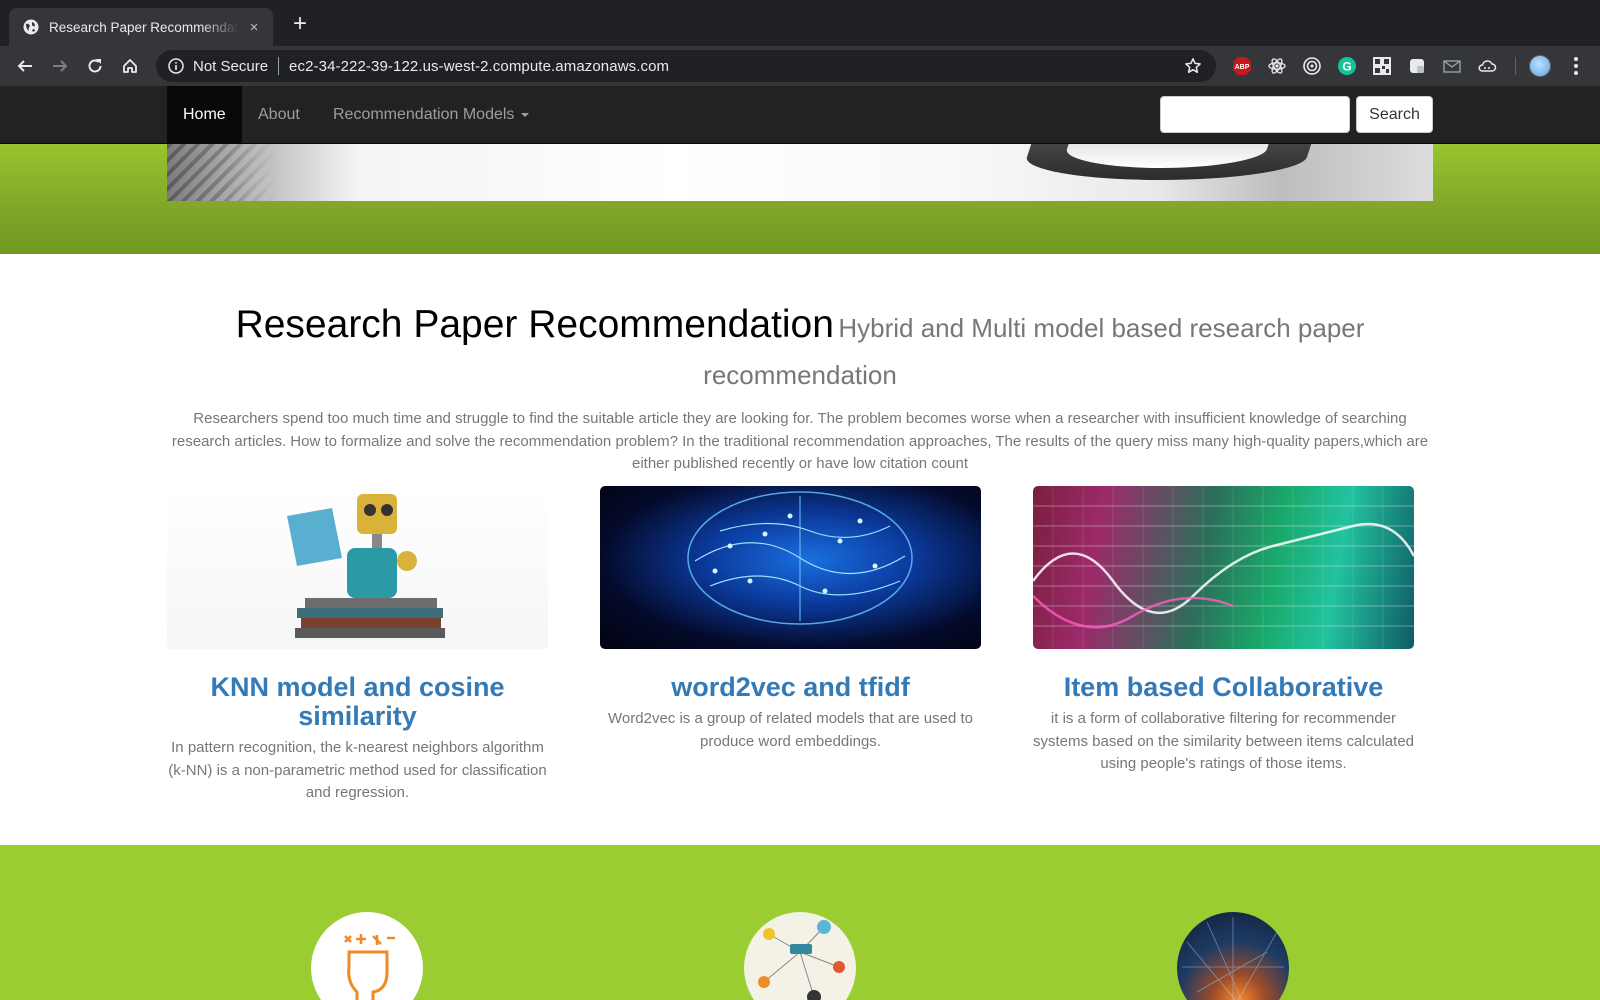  Describe the element at coordinates (31, 27) in the screenshot. I see `globe-icon` at that location.